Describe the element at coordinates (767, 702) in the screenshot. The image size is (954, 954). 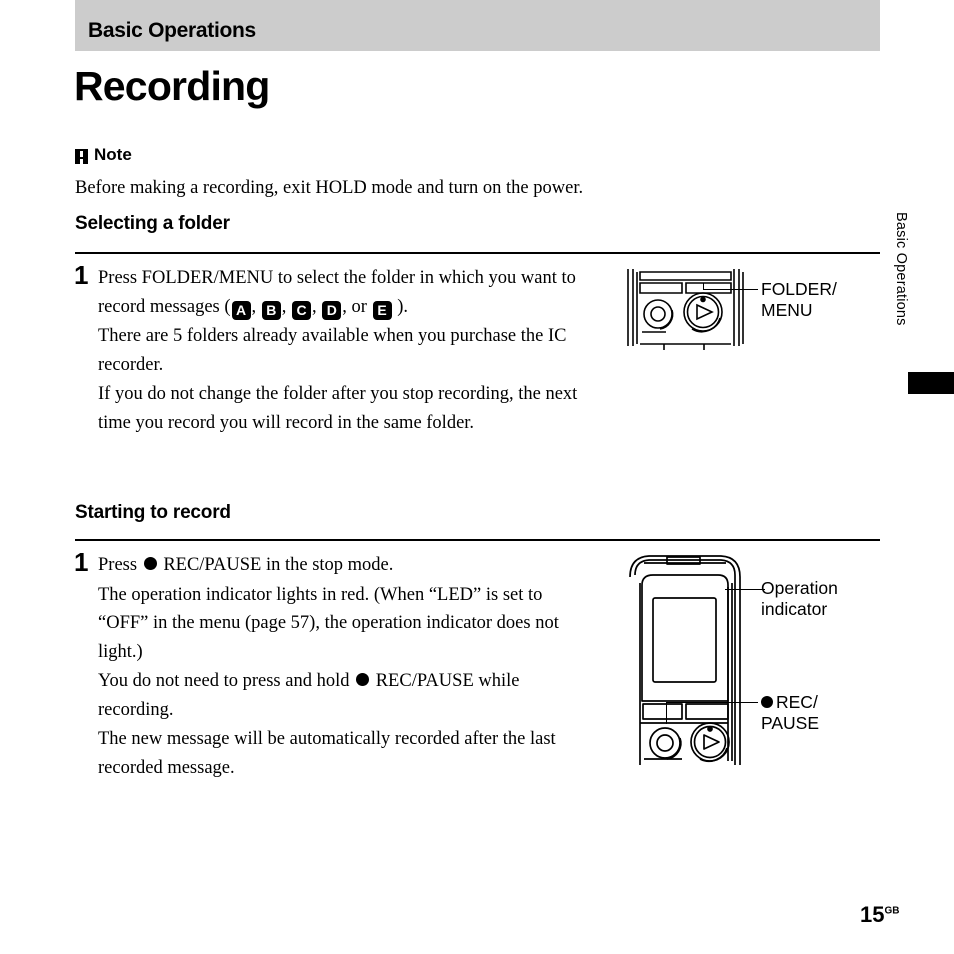
I see `rec-dot-icon-callout` at that location.